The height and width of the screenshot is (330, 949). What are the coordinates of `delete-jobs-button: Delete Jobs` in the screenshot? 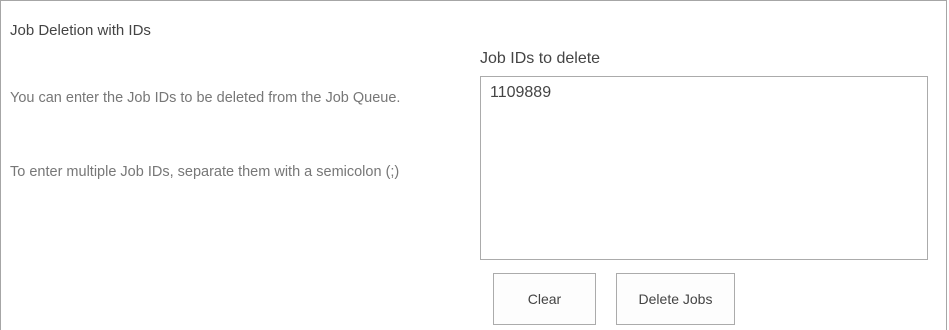 It's located at (675, 299).